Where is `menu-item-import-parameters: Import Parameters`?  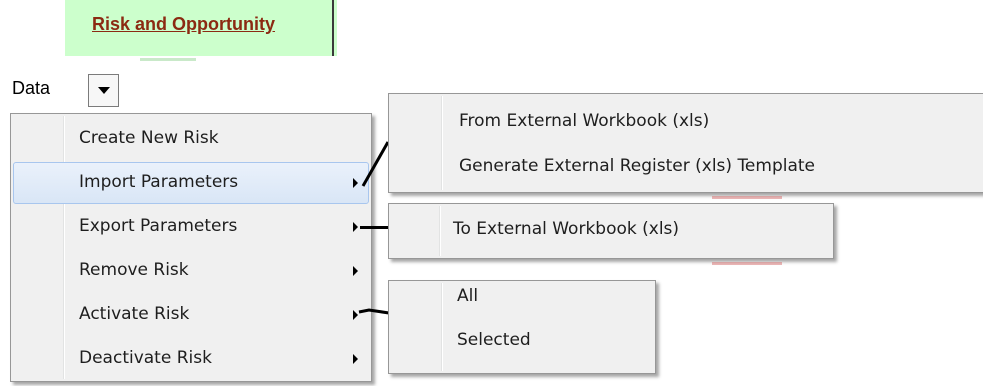 menu-item-import-parameters: Import Parameters is located at coordinates (158, 182).